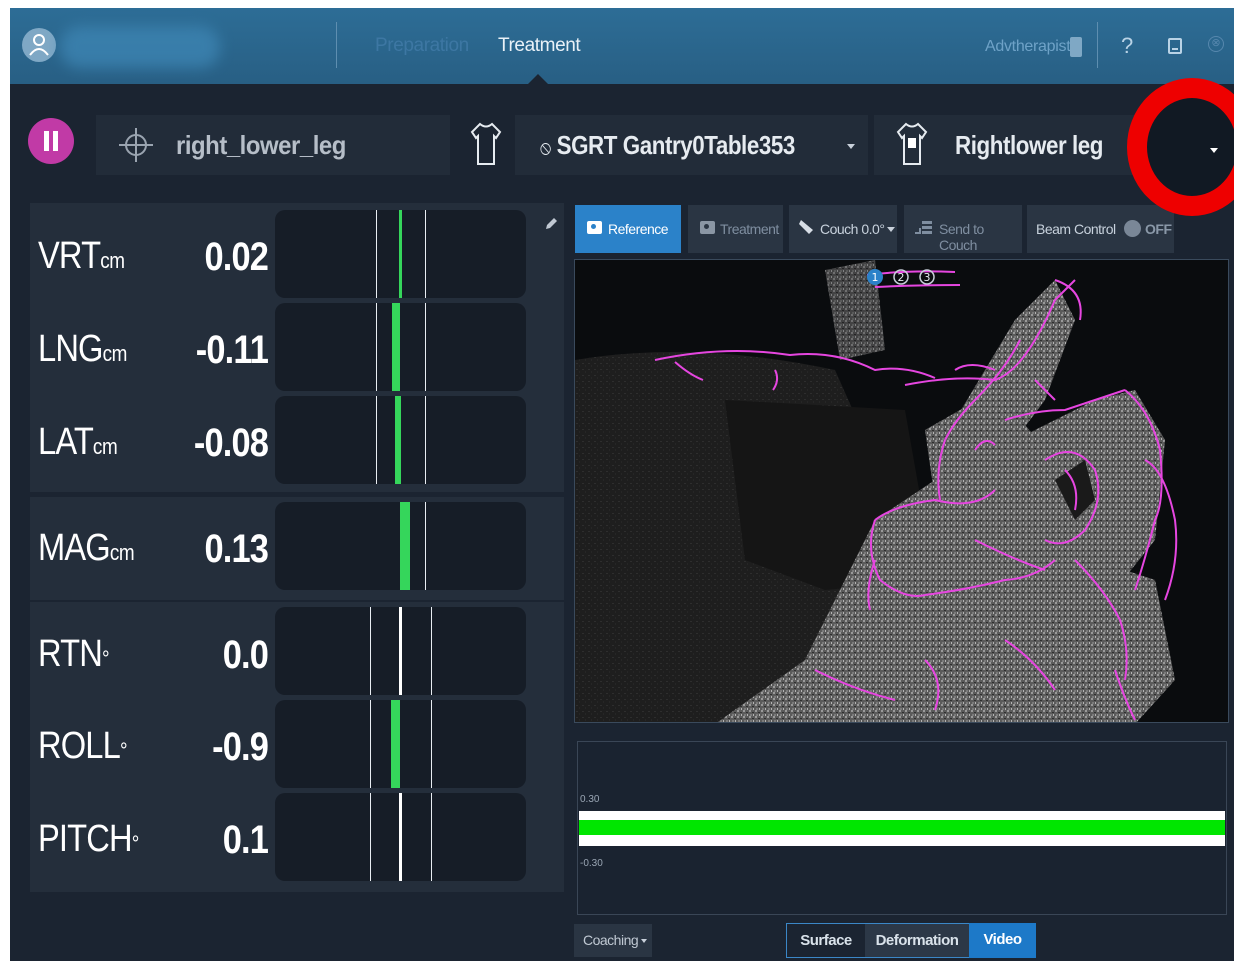 This screenshot has height=961, width=1234. I want to click on metric-value: 0.1, so click(245, 840).